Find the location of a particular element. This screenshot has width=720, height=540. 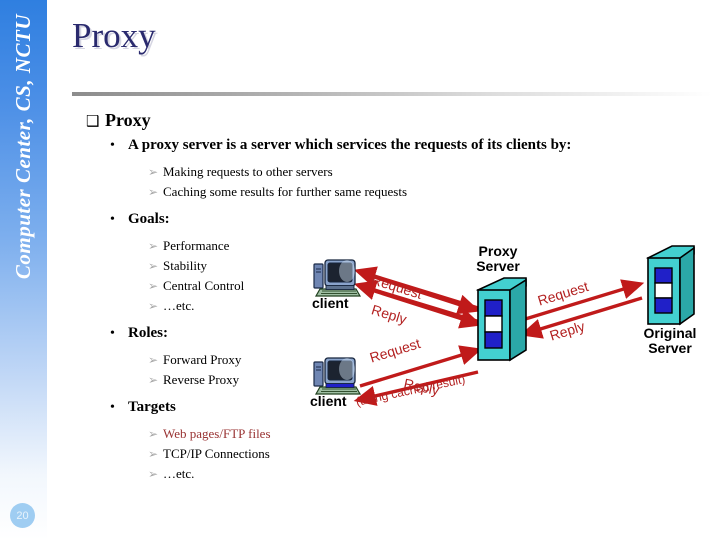

page-title: Proxy is located at coordinates (114, 35).